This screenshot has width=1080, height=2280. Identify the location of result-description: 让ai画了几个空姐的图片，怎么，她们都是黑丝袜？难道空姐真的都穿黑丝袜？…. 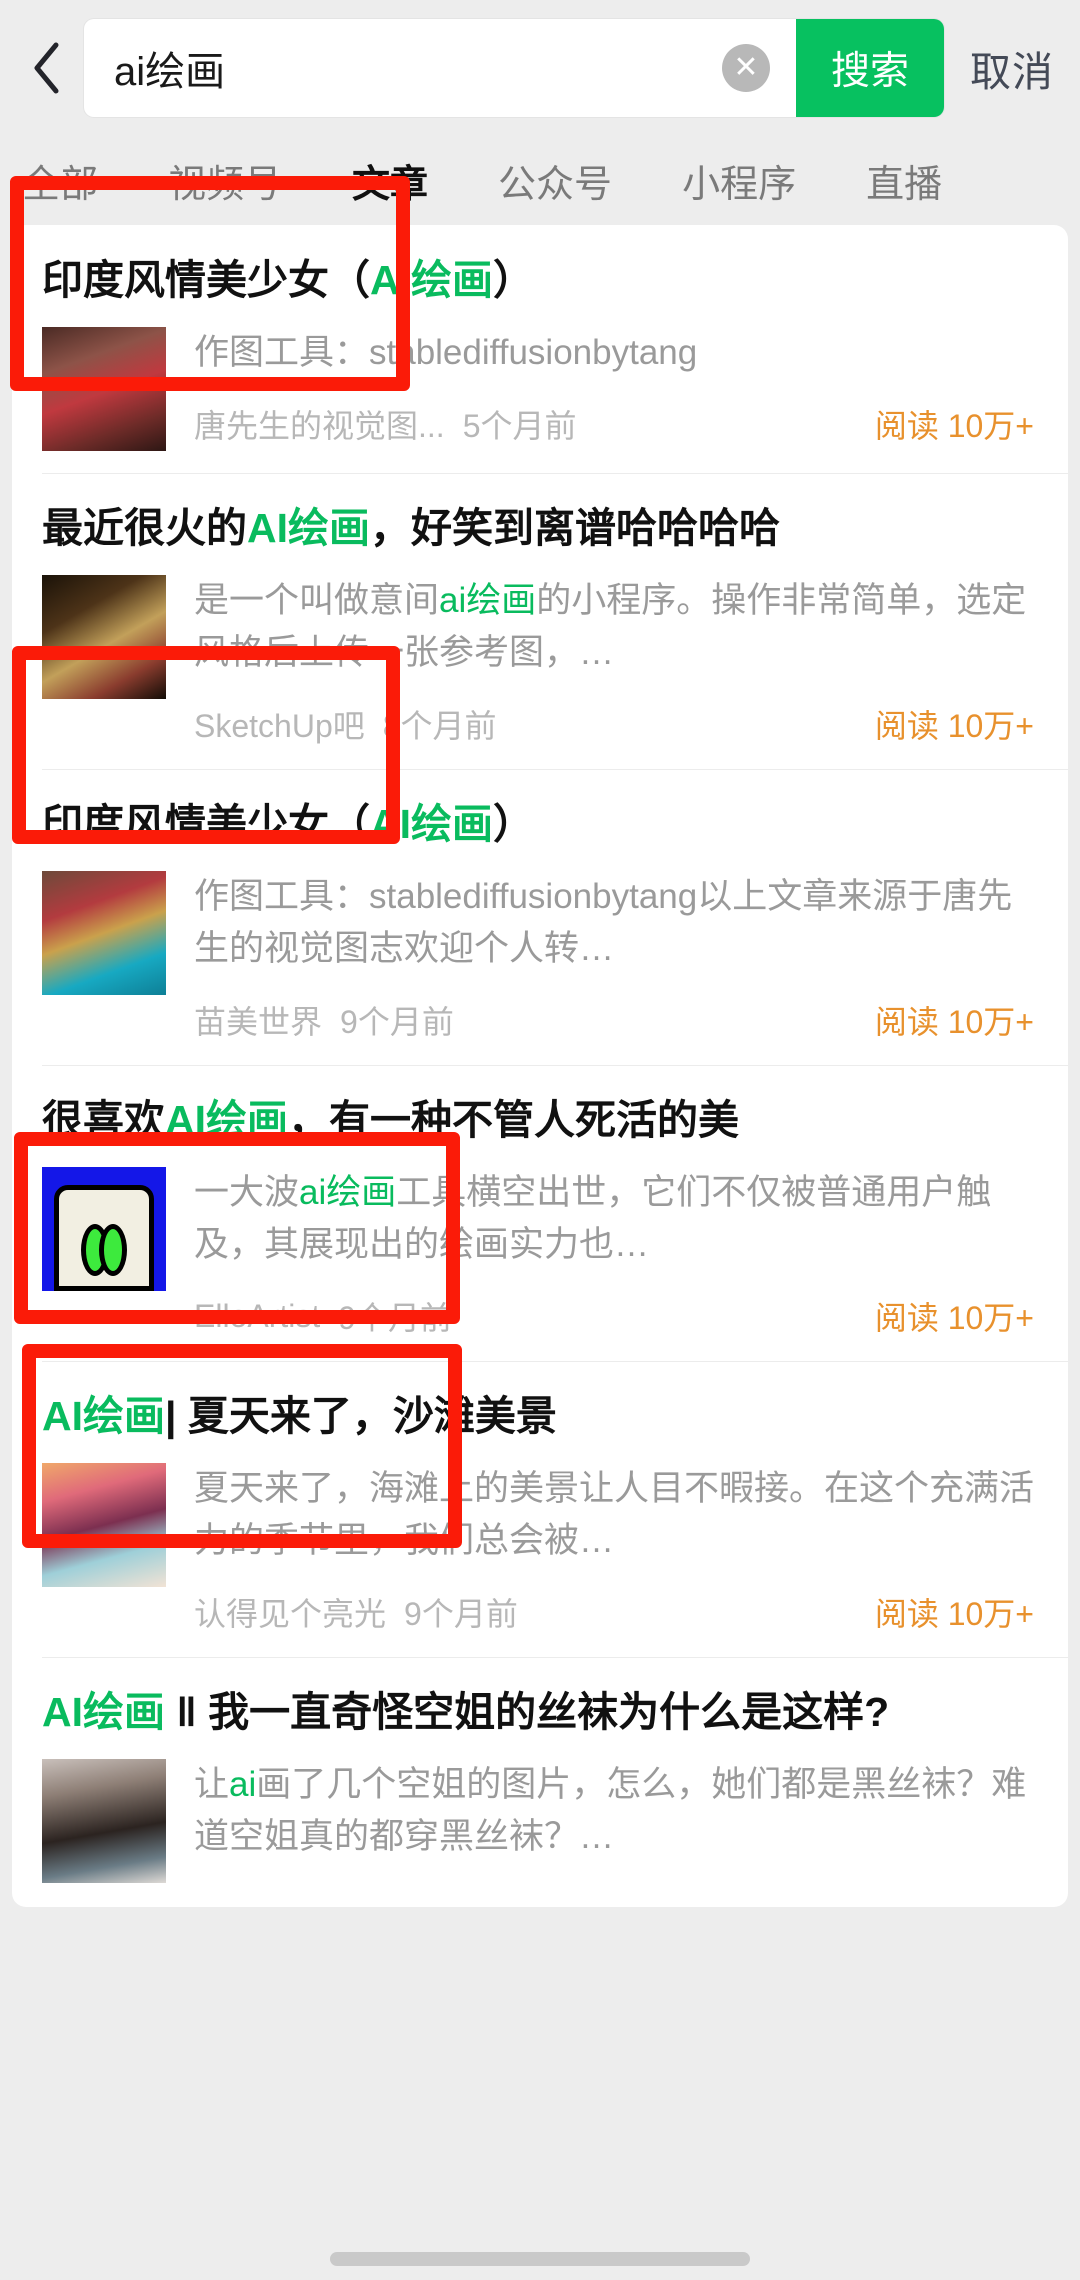
(616, 1811).